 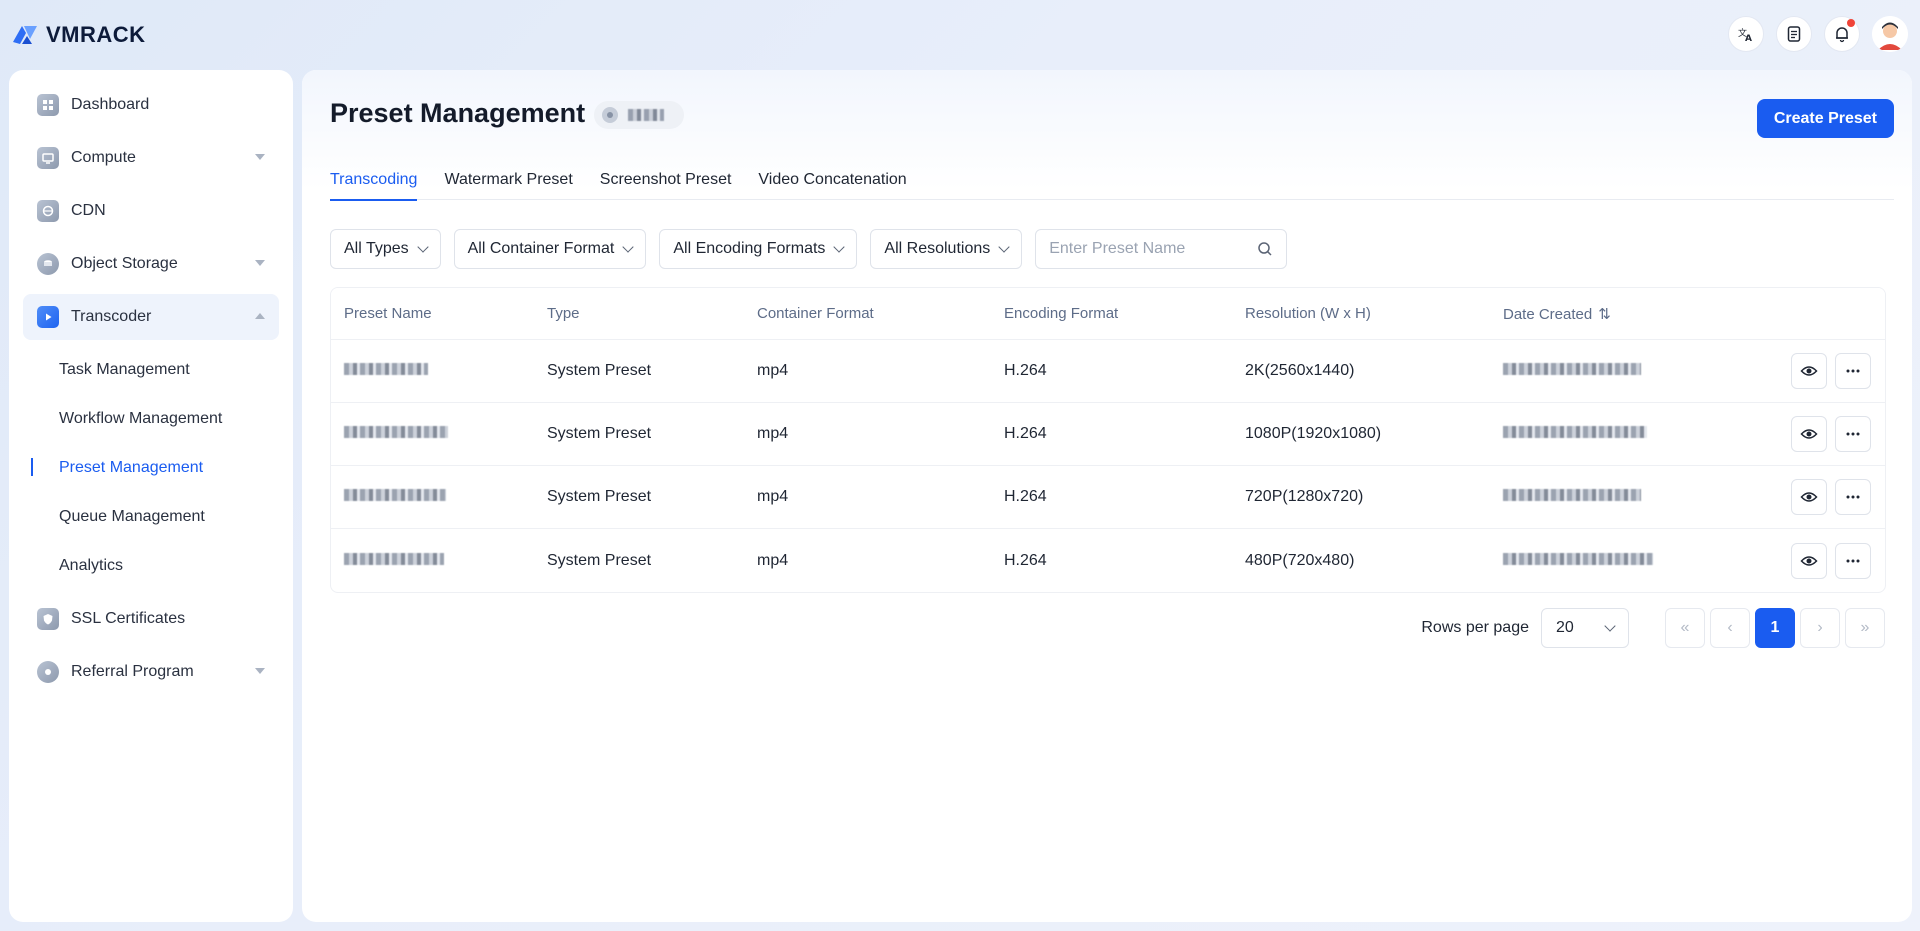 I want to click on sidebar-item-label: Transcoder, so click(x=111, y=316).